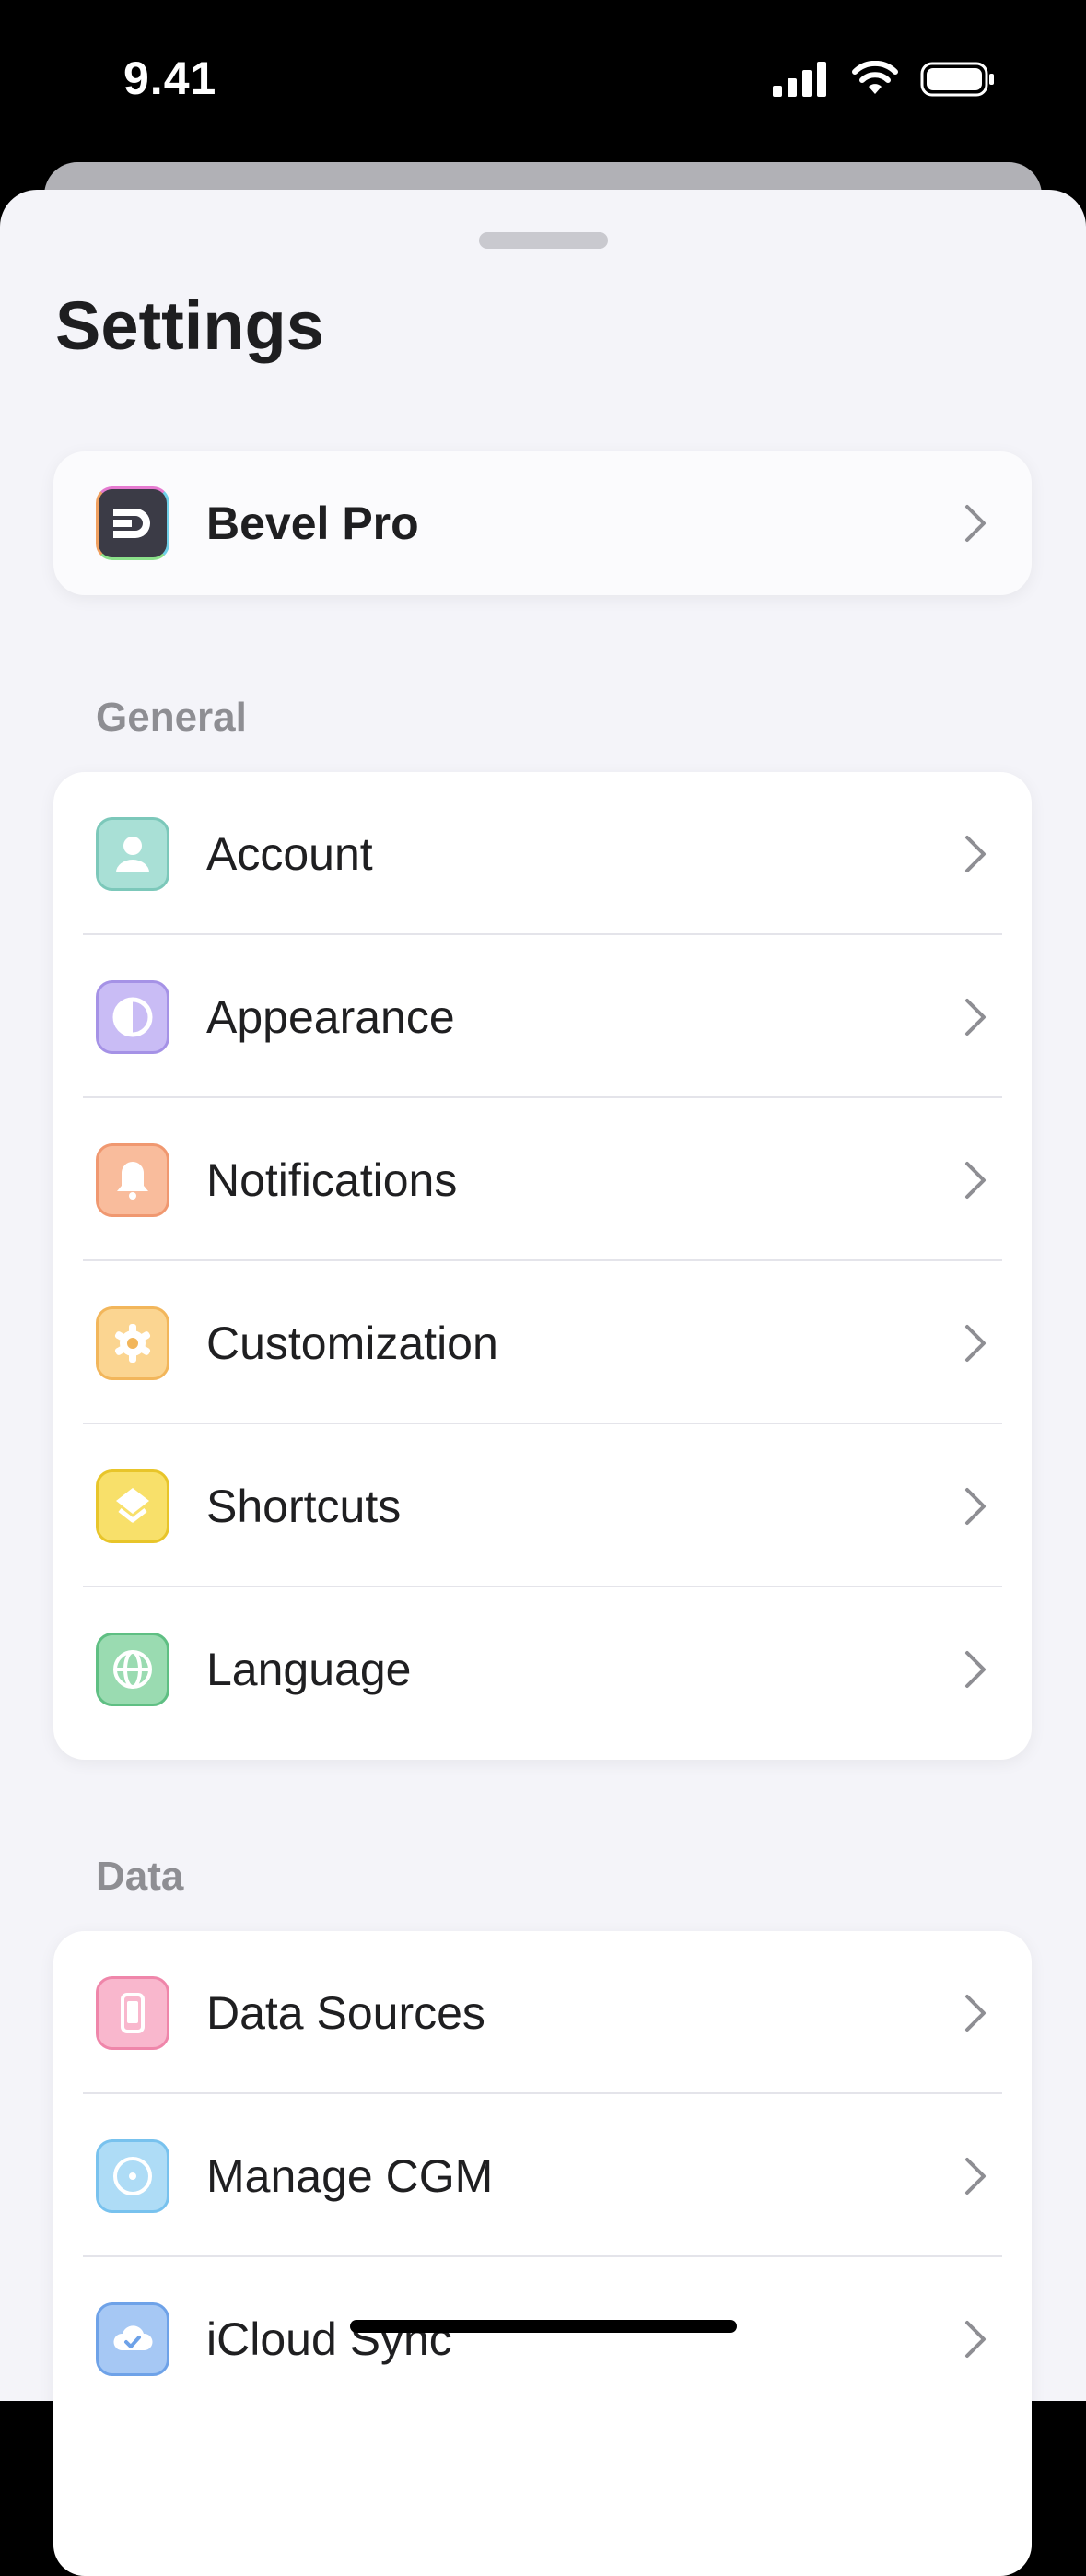  What do you see at coordinates (132, 1669) in the screenshot?
I see `globe-icon` at bounding box center [132, 1669].